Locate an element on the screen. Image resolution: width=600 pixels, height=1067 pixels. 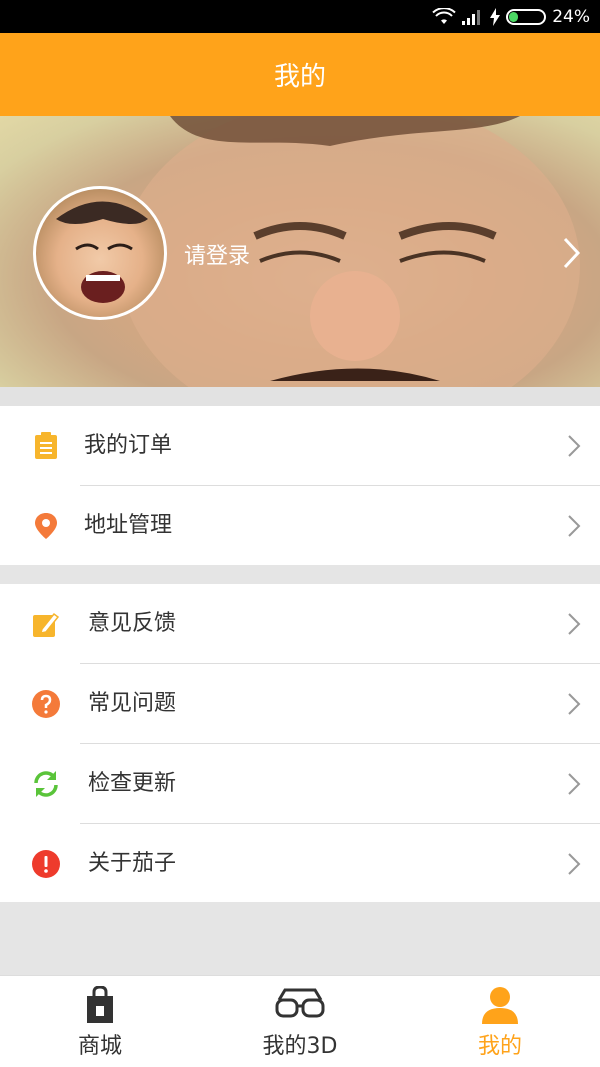
avatar is located at coordinates (100, 253).